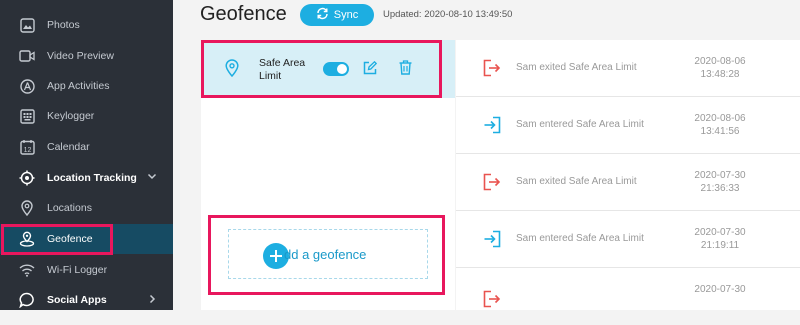 Image resolution: width=800 pixels, height=325 pixels. Describe the element at coordinates (720, 245) in the screenshot. I see `event-time: 21:19:11` at that location.